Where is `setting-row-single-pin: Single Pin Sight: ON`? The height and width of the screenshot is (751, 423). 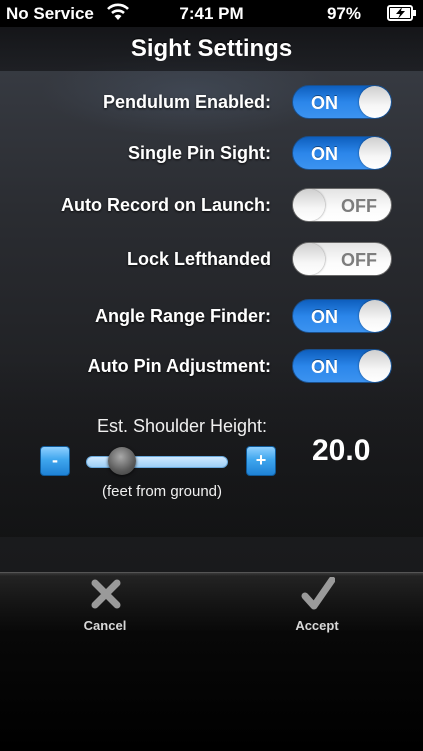 setting-row-single-pin: Single Pin Sight: ON is located at coordinates (211, 154).